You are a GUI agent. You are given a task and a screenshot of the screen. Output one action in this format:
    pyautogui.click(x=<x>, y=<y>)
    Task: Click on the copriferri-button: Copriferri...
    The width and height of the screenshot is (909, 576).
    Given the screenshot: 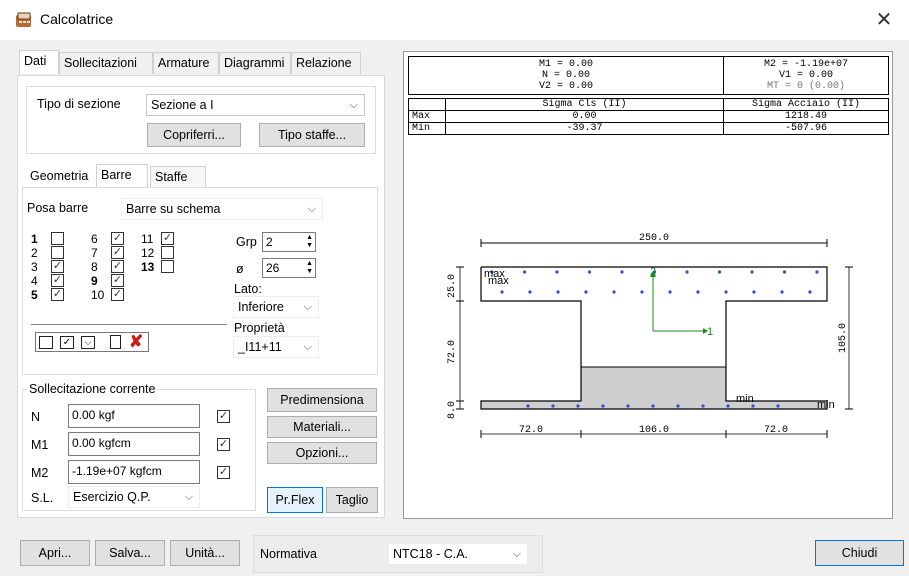 What is the action you would take?
    pyautogui.click(x=194, y=135)
    